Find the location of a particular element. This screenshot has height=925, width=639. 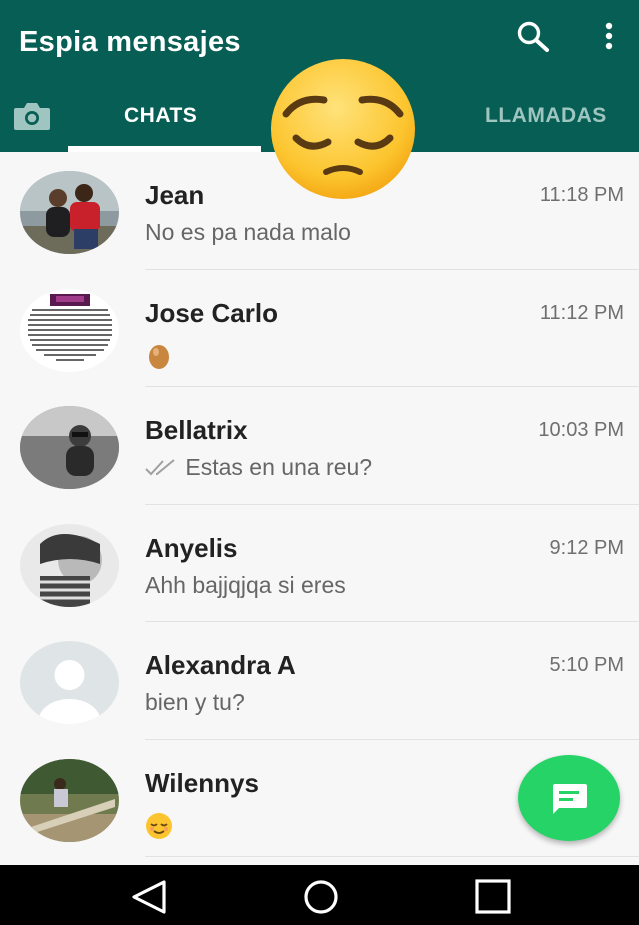

tab-calls: LLAMADAS is located at coordinates (546, 116).